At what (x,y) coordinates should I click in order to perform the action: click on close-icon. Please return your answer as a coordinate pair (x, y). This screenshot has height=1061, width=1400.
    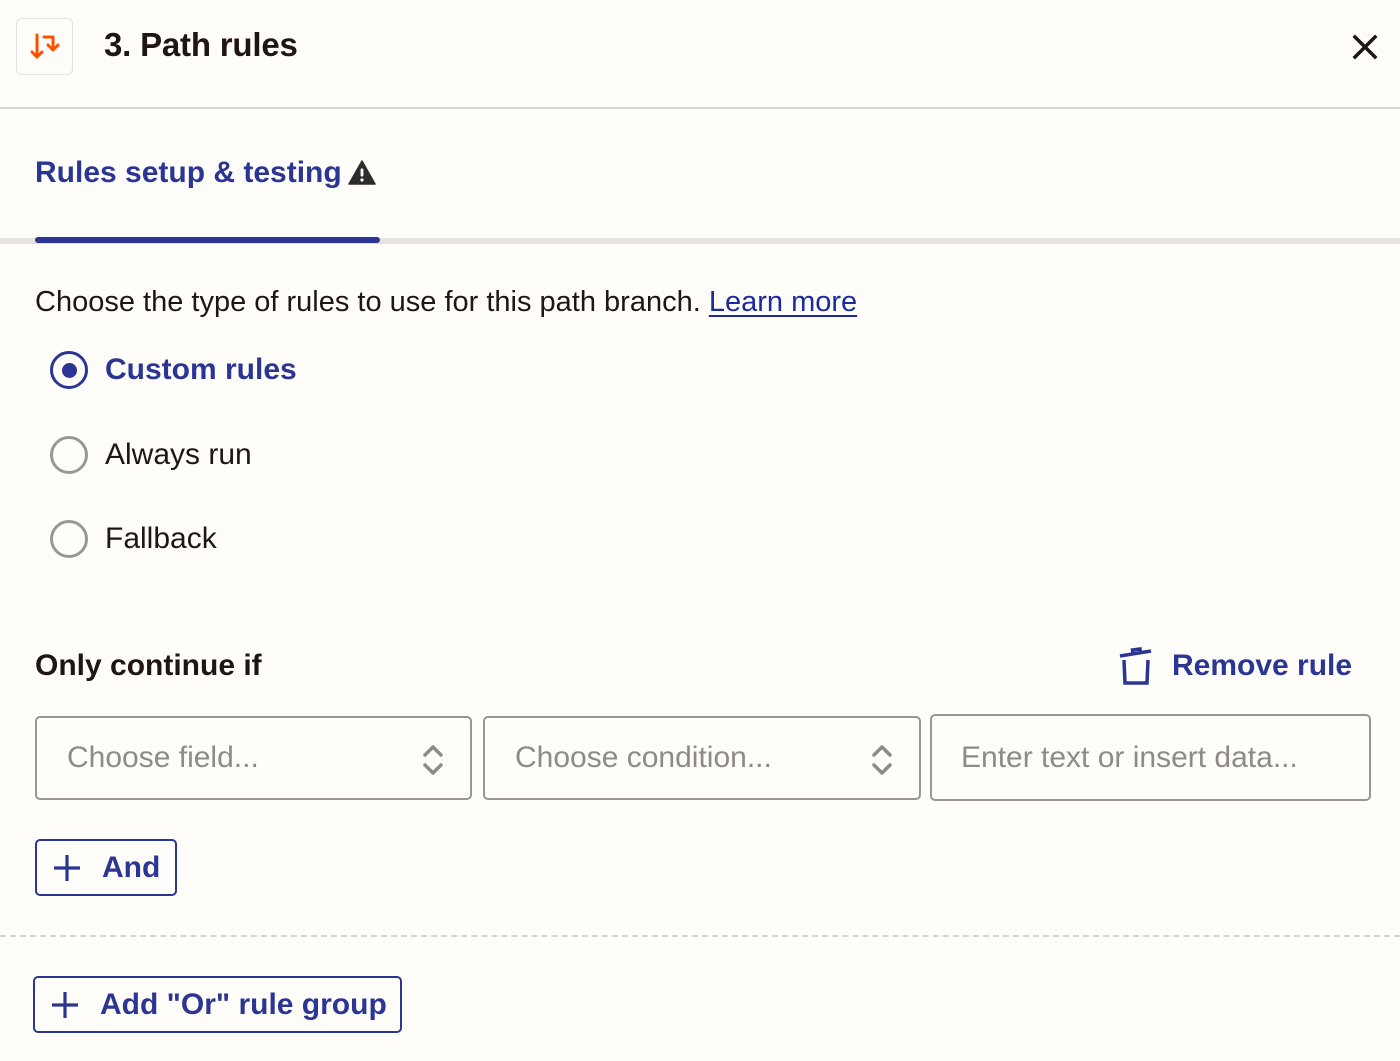
    Looking at the image, I should click on (1365, 47).